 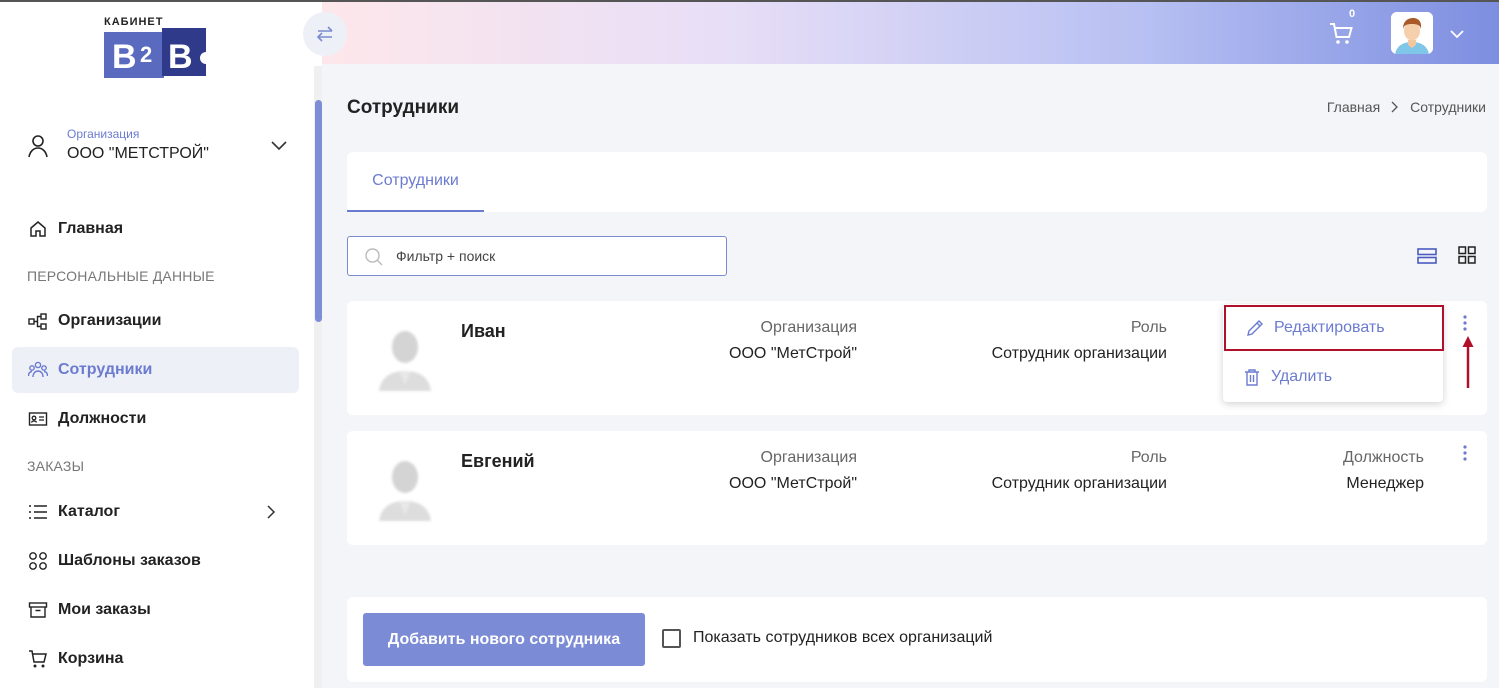 I want to click on nav-label-employees: Сотрудники, so click(x=105, y=369).